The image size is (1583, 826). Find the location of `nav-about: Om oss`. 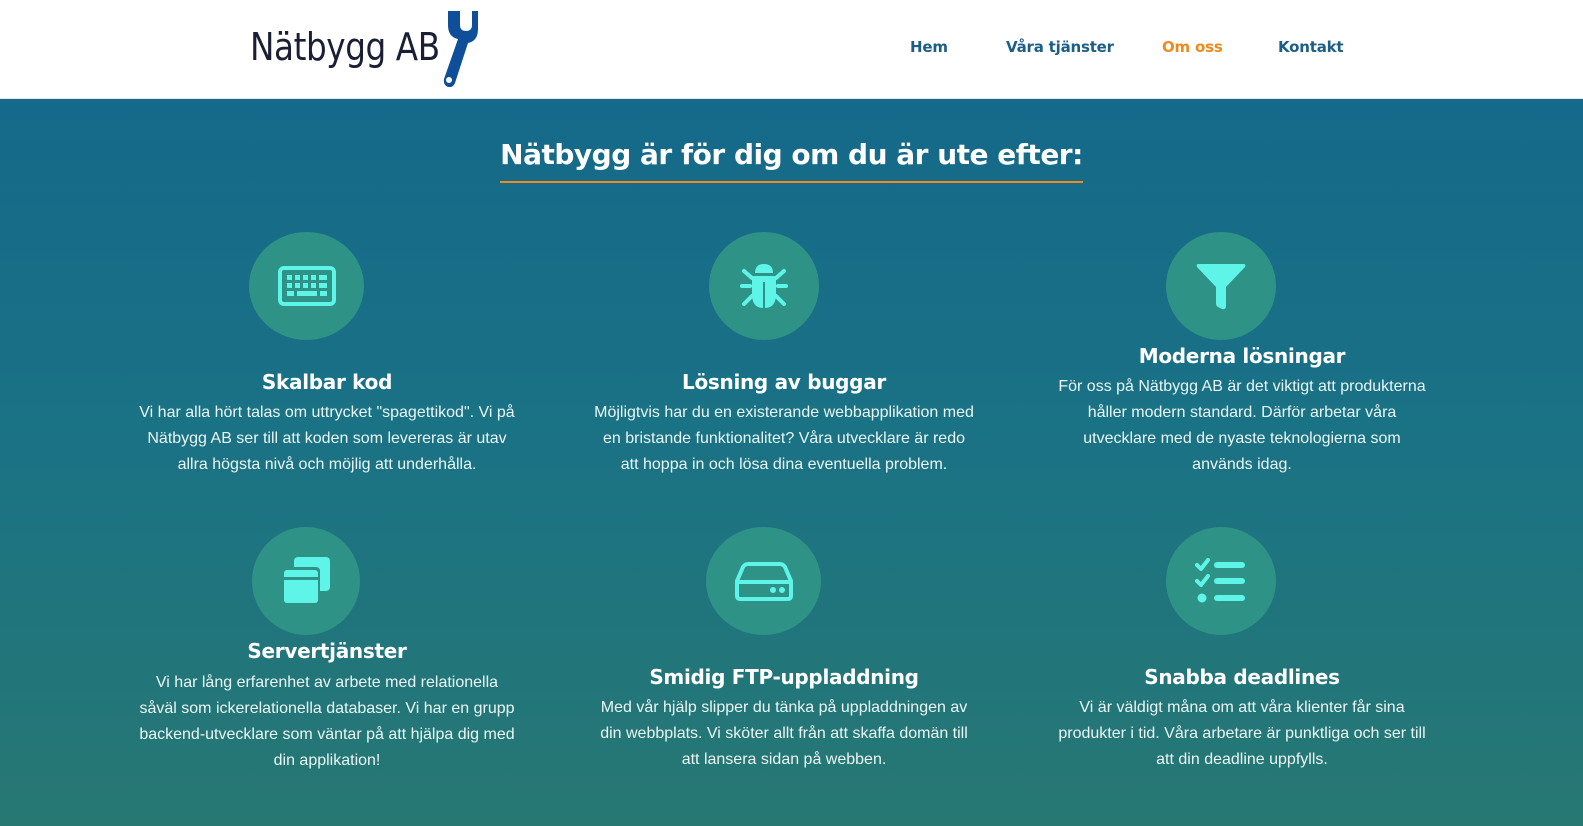

nav-about: Om oss is located at coordinates (1192, 47).